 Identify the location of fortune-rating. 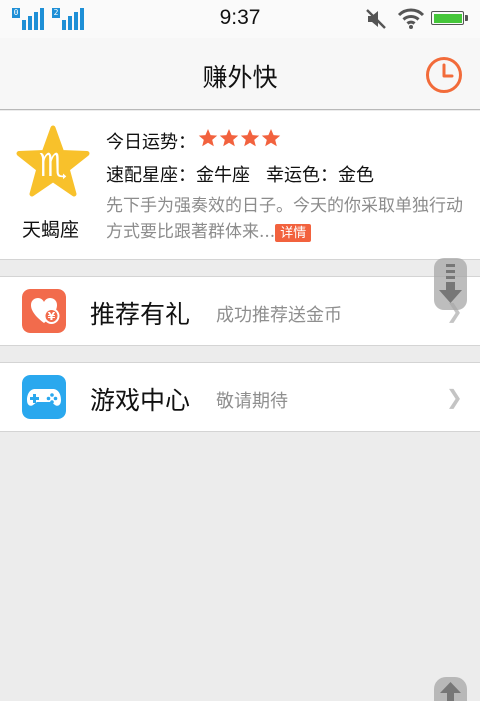
(240, 140).